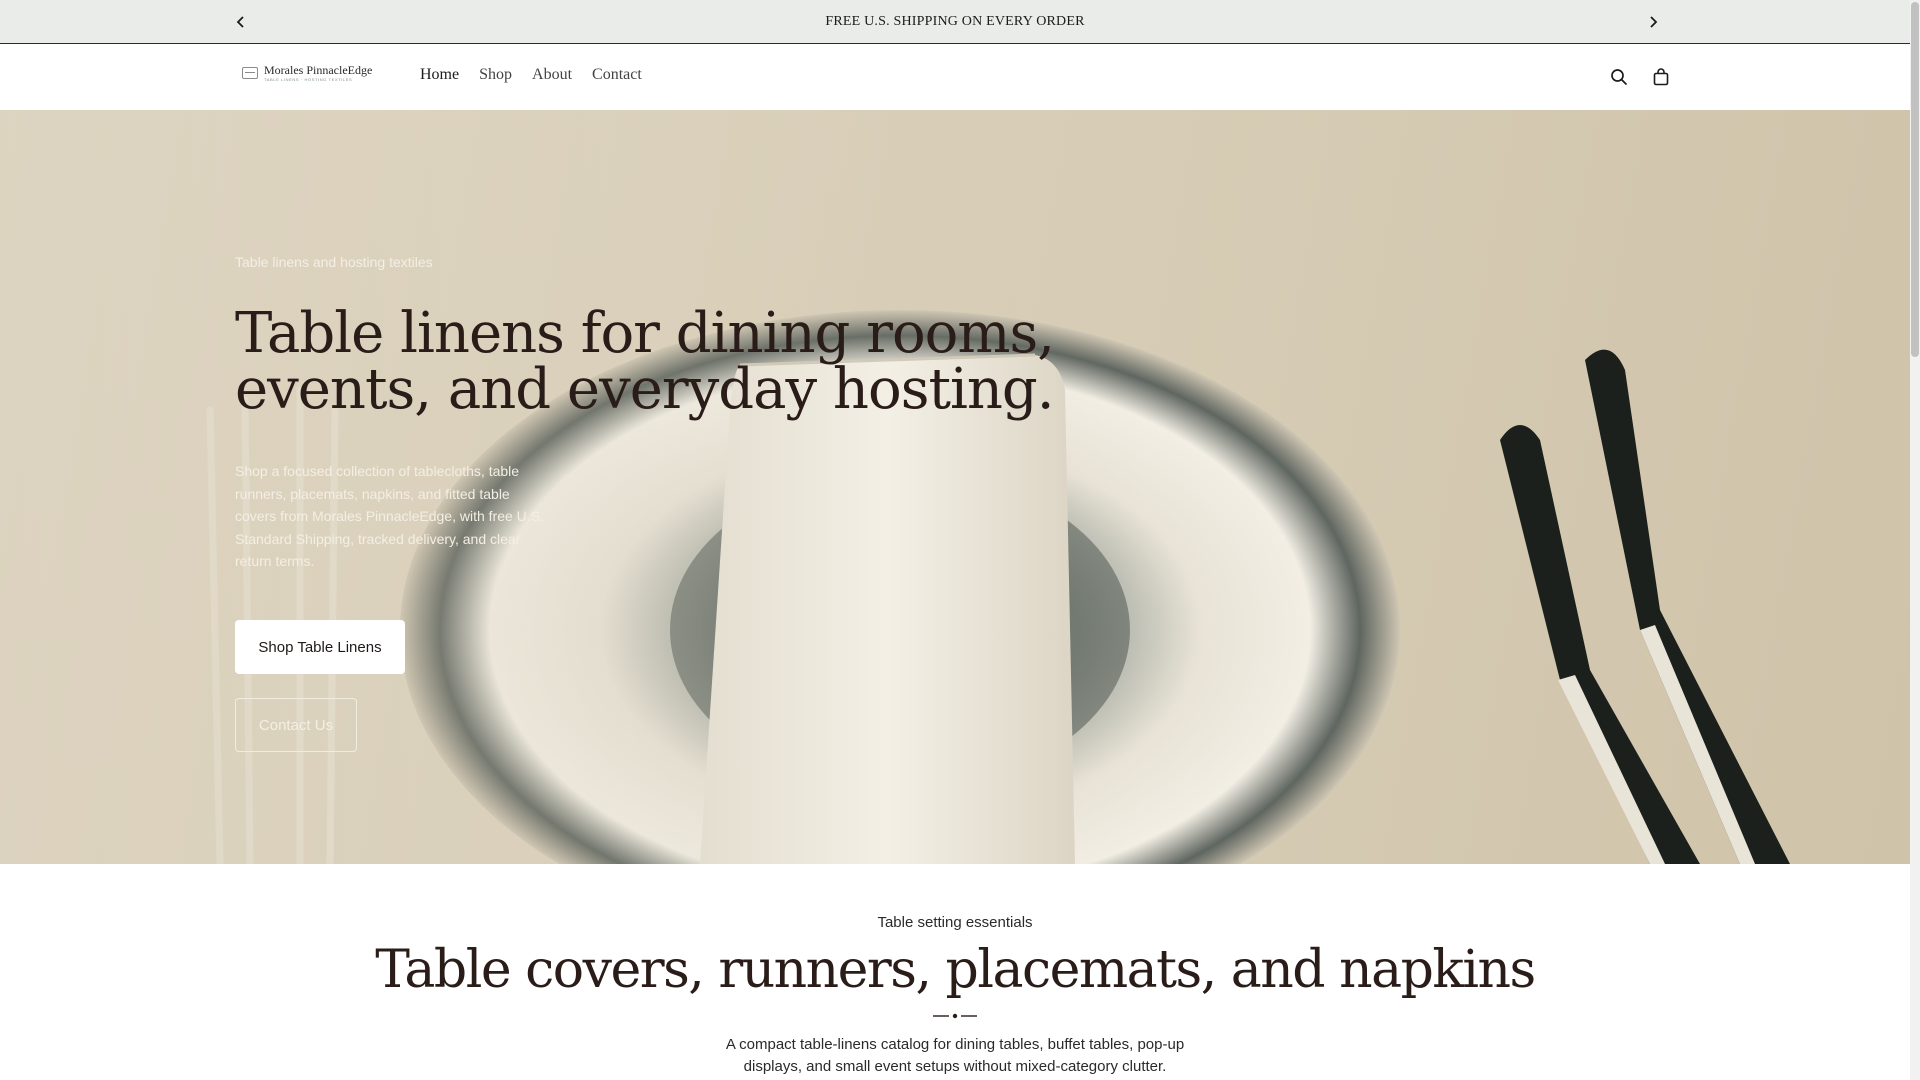 The width and height of the screenshot is (1920, 1080). Describe the element at coordinates (296, 725) in the screenshot. I see `contact-us-button: Contact Us` at that location.